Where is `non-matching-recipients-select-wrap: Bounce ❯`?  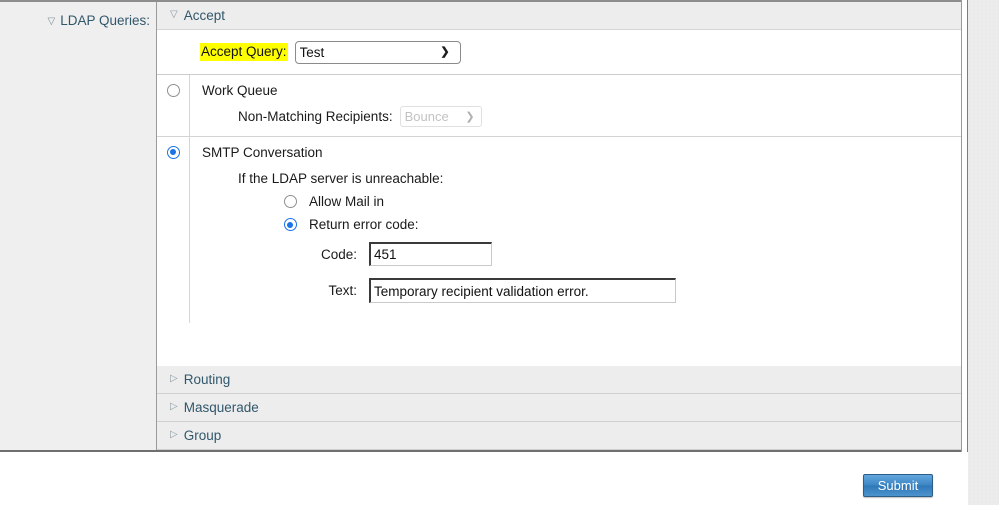 non-matching-recipients-select-wrap: Bounce ❯ is located at coordinates (440, 117).